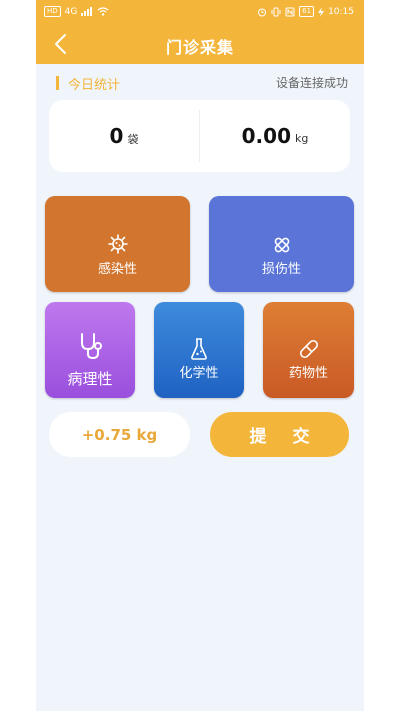 The width and height of the screenshot is (400, 711). Describe the element at coordinates (117, 269) in the screenshot. I see `category-label: 感染性` at that location.